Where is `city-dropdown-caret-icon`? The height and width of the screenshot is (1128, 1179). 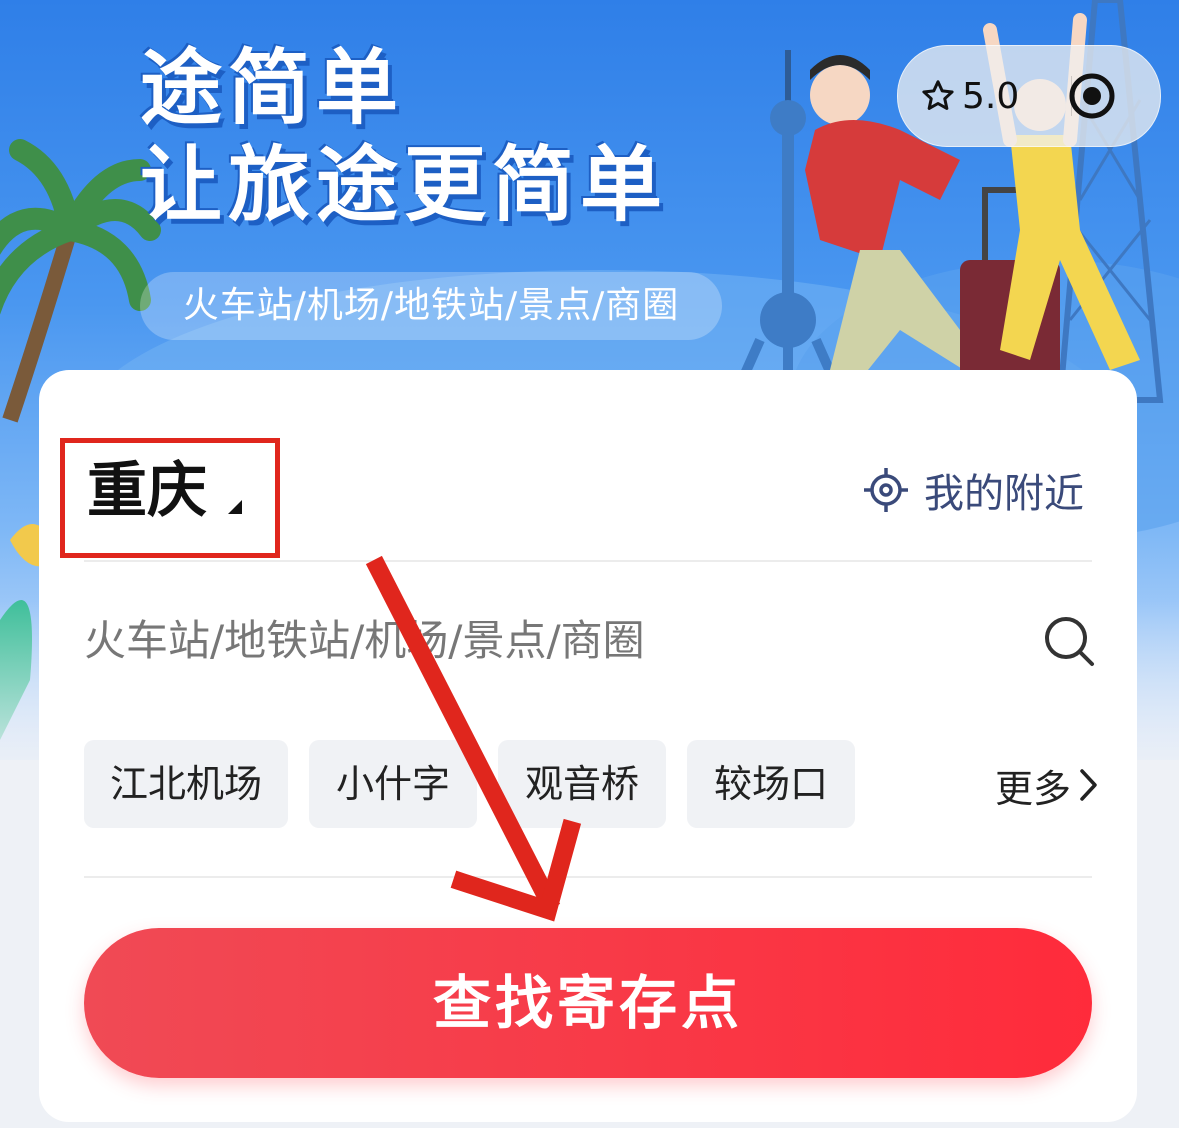 city-dropdown-caret-icon is located at coordinates (235, 507).